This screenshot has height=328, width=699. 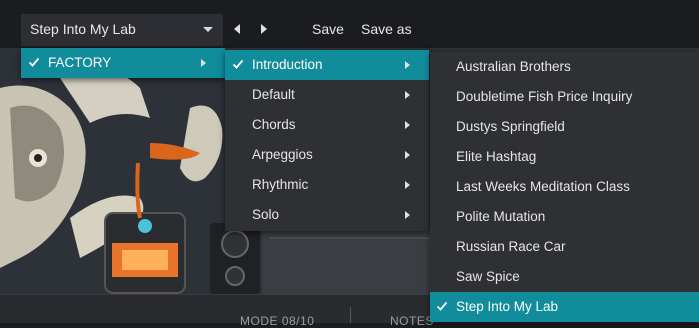 I want to click on bank-menu: FACTORY, so click(x=123, y=63).